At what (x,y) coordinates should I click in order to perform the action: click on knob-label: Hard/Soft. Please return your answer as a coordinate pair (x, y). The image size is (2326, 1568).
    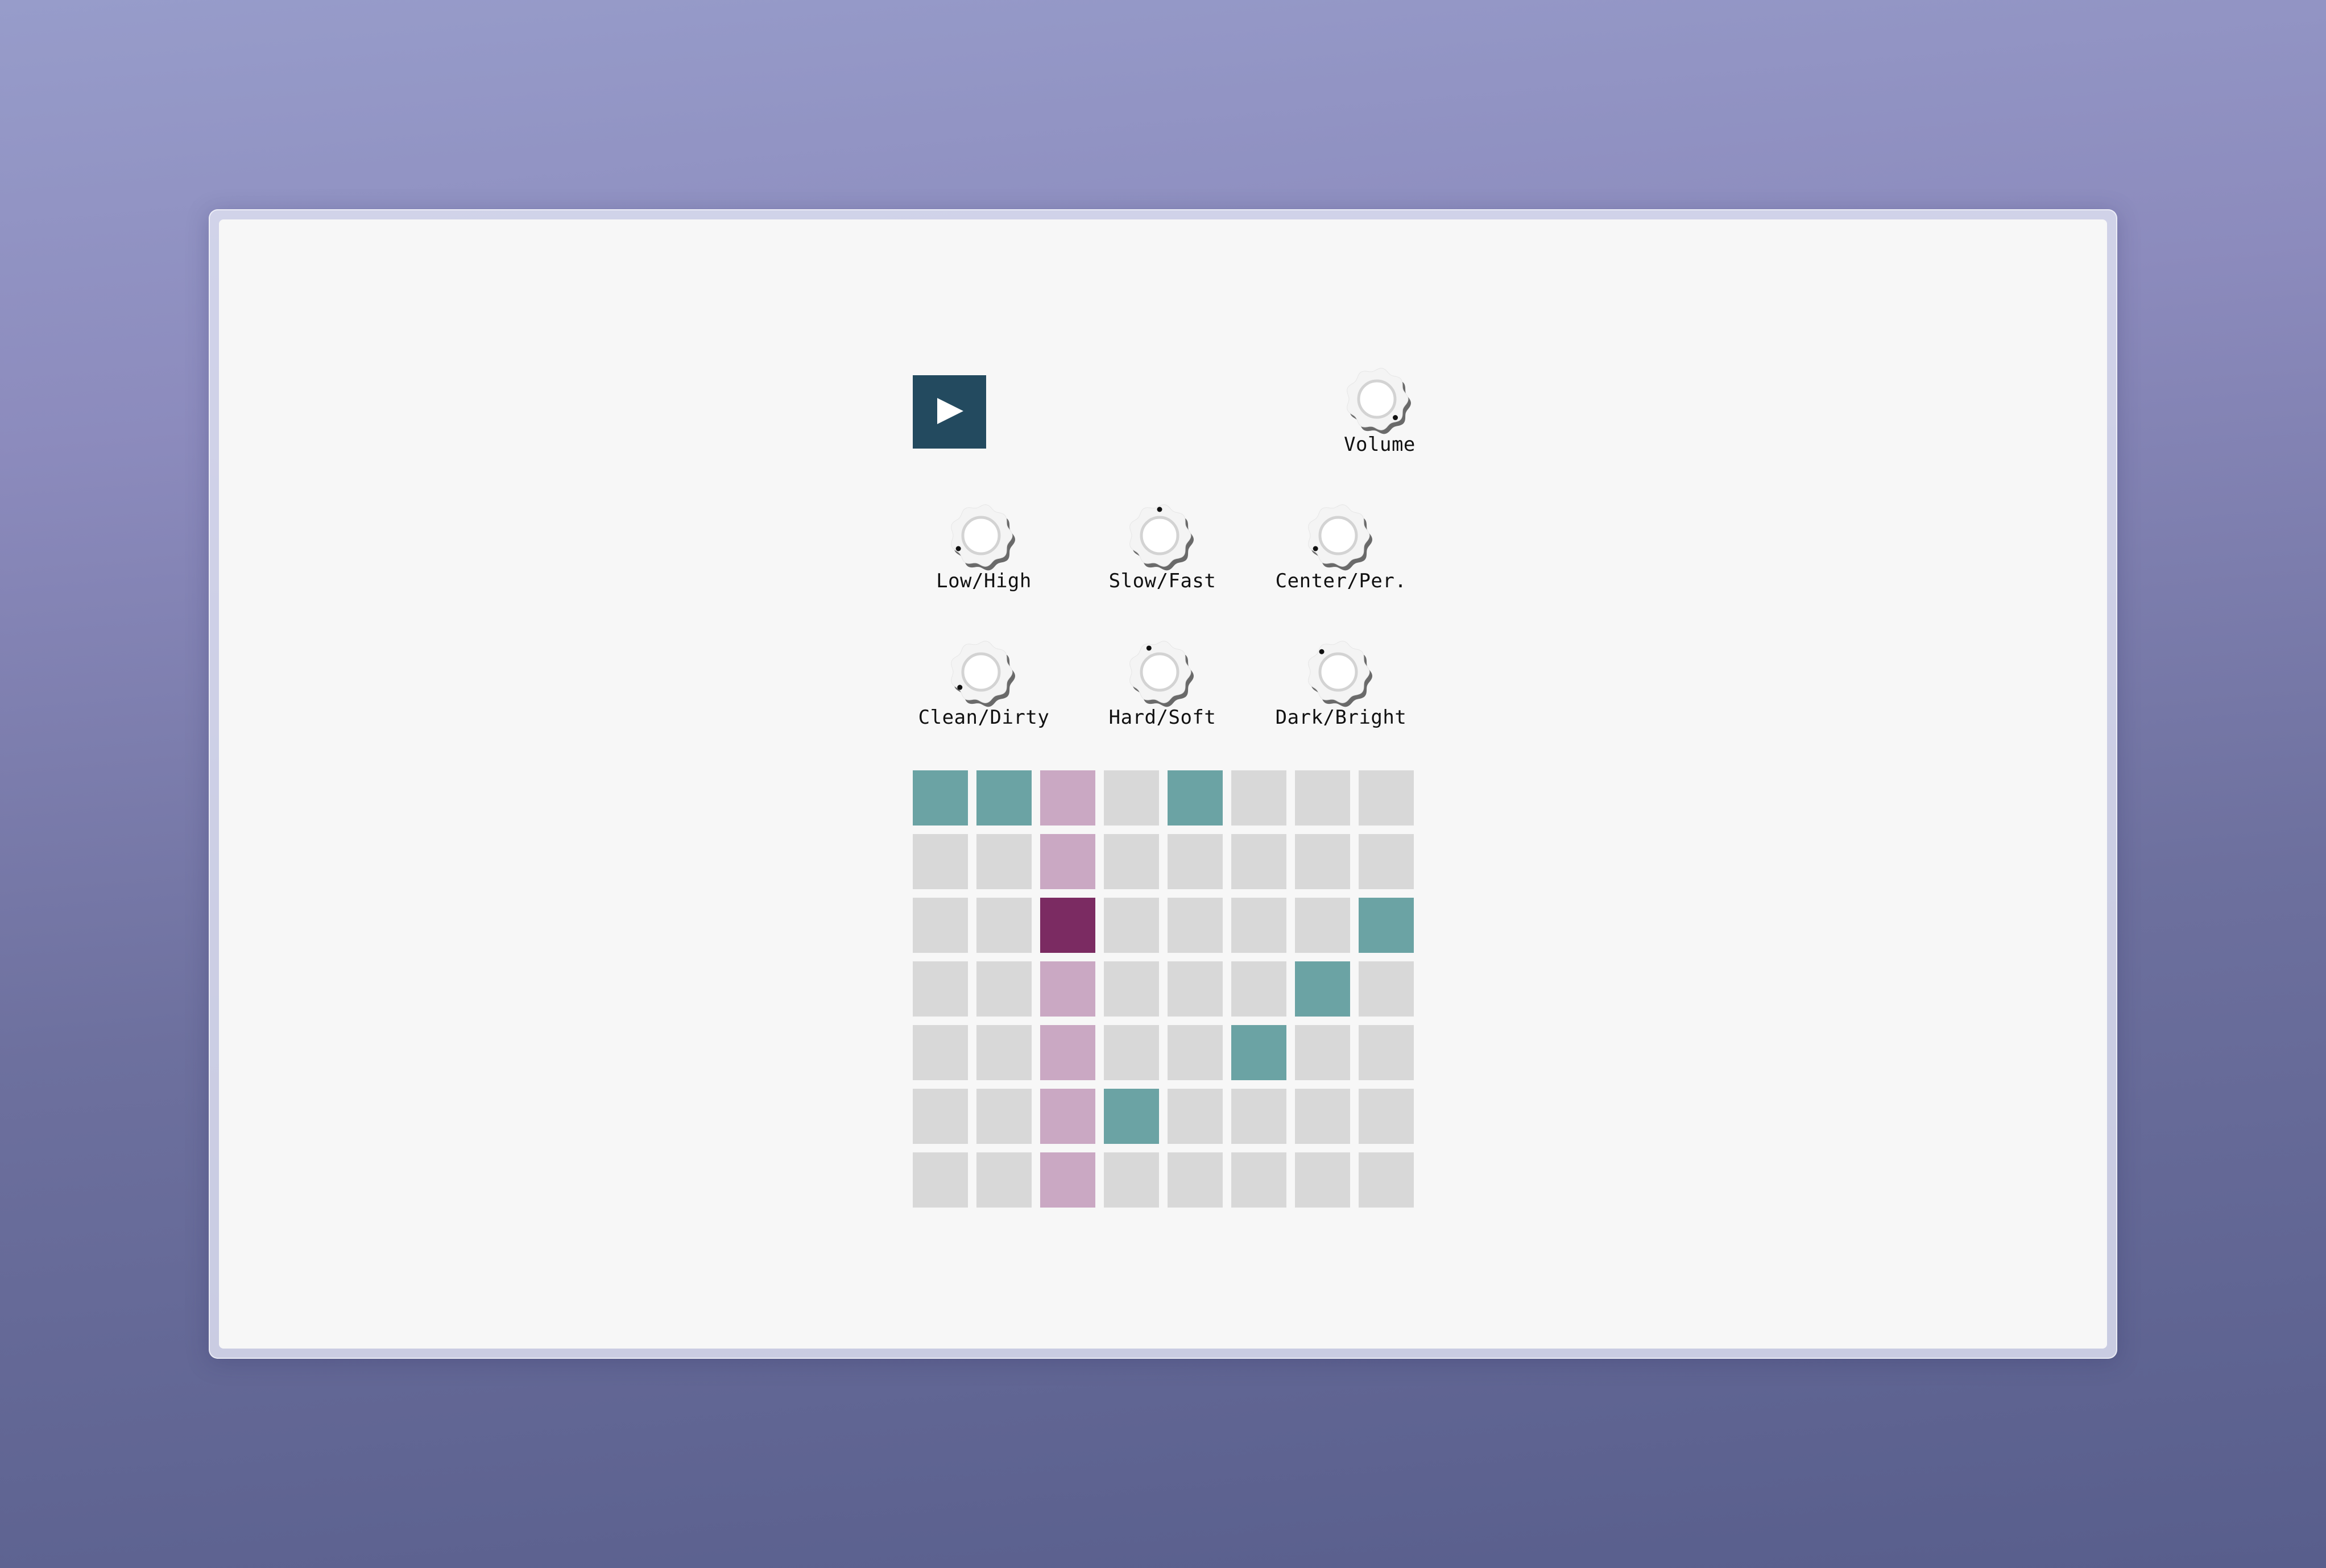
    Looking at the image, I should click on (1162, 717).